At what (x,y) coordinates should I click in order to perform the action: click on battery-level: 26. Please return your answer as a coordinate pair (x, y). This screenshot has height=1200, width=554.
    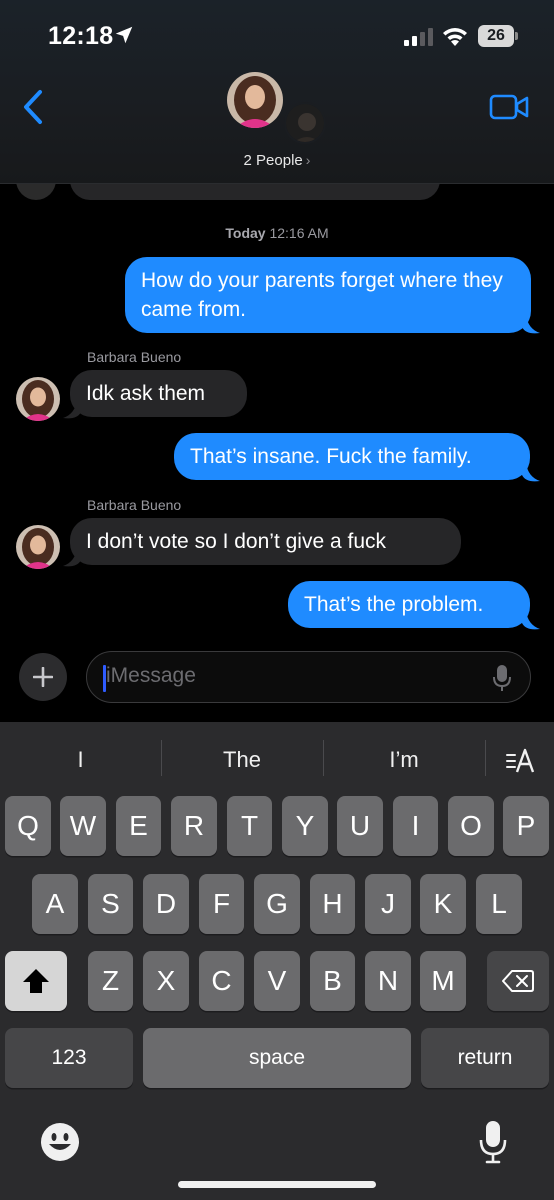
    Looking at the image, I should click on (496, 35).